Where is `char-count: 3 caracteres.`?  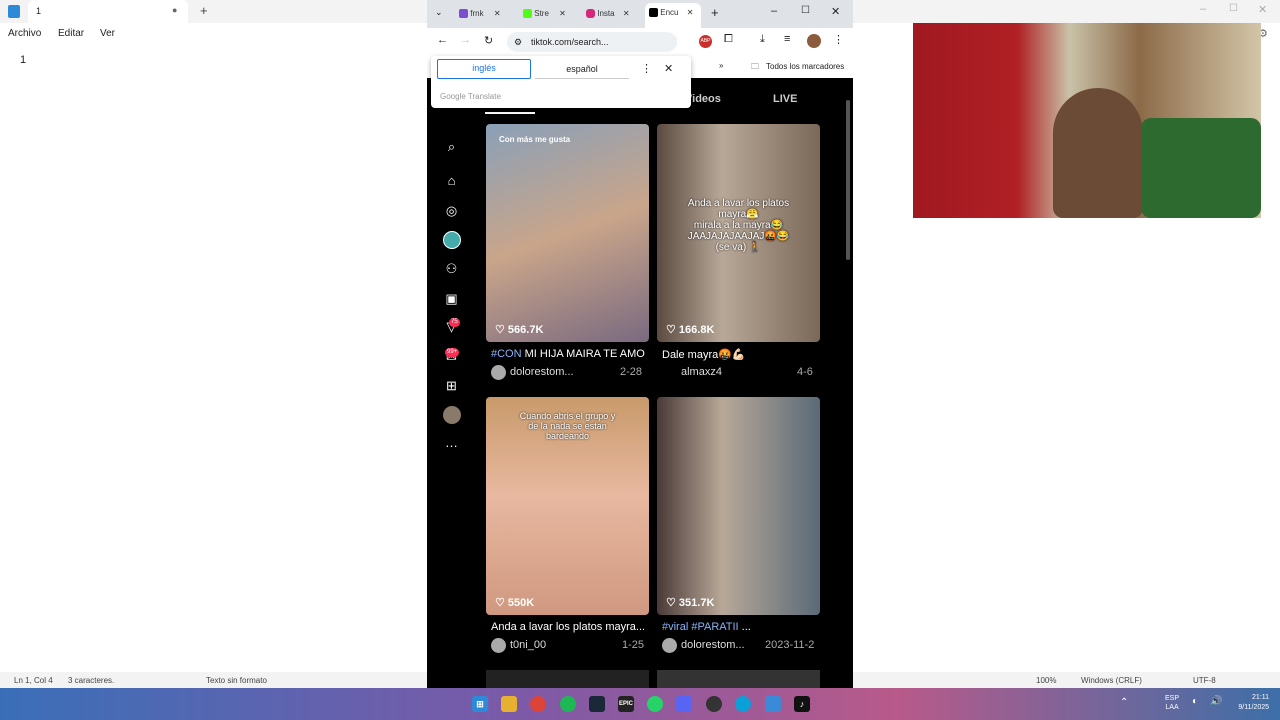 char-count: 3 caracteres. is located at coordinates (91, 680).